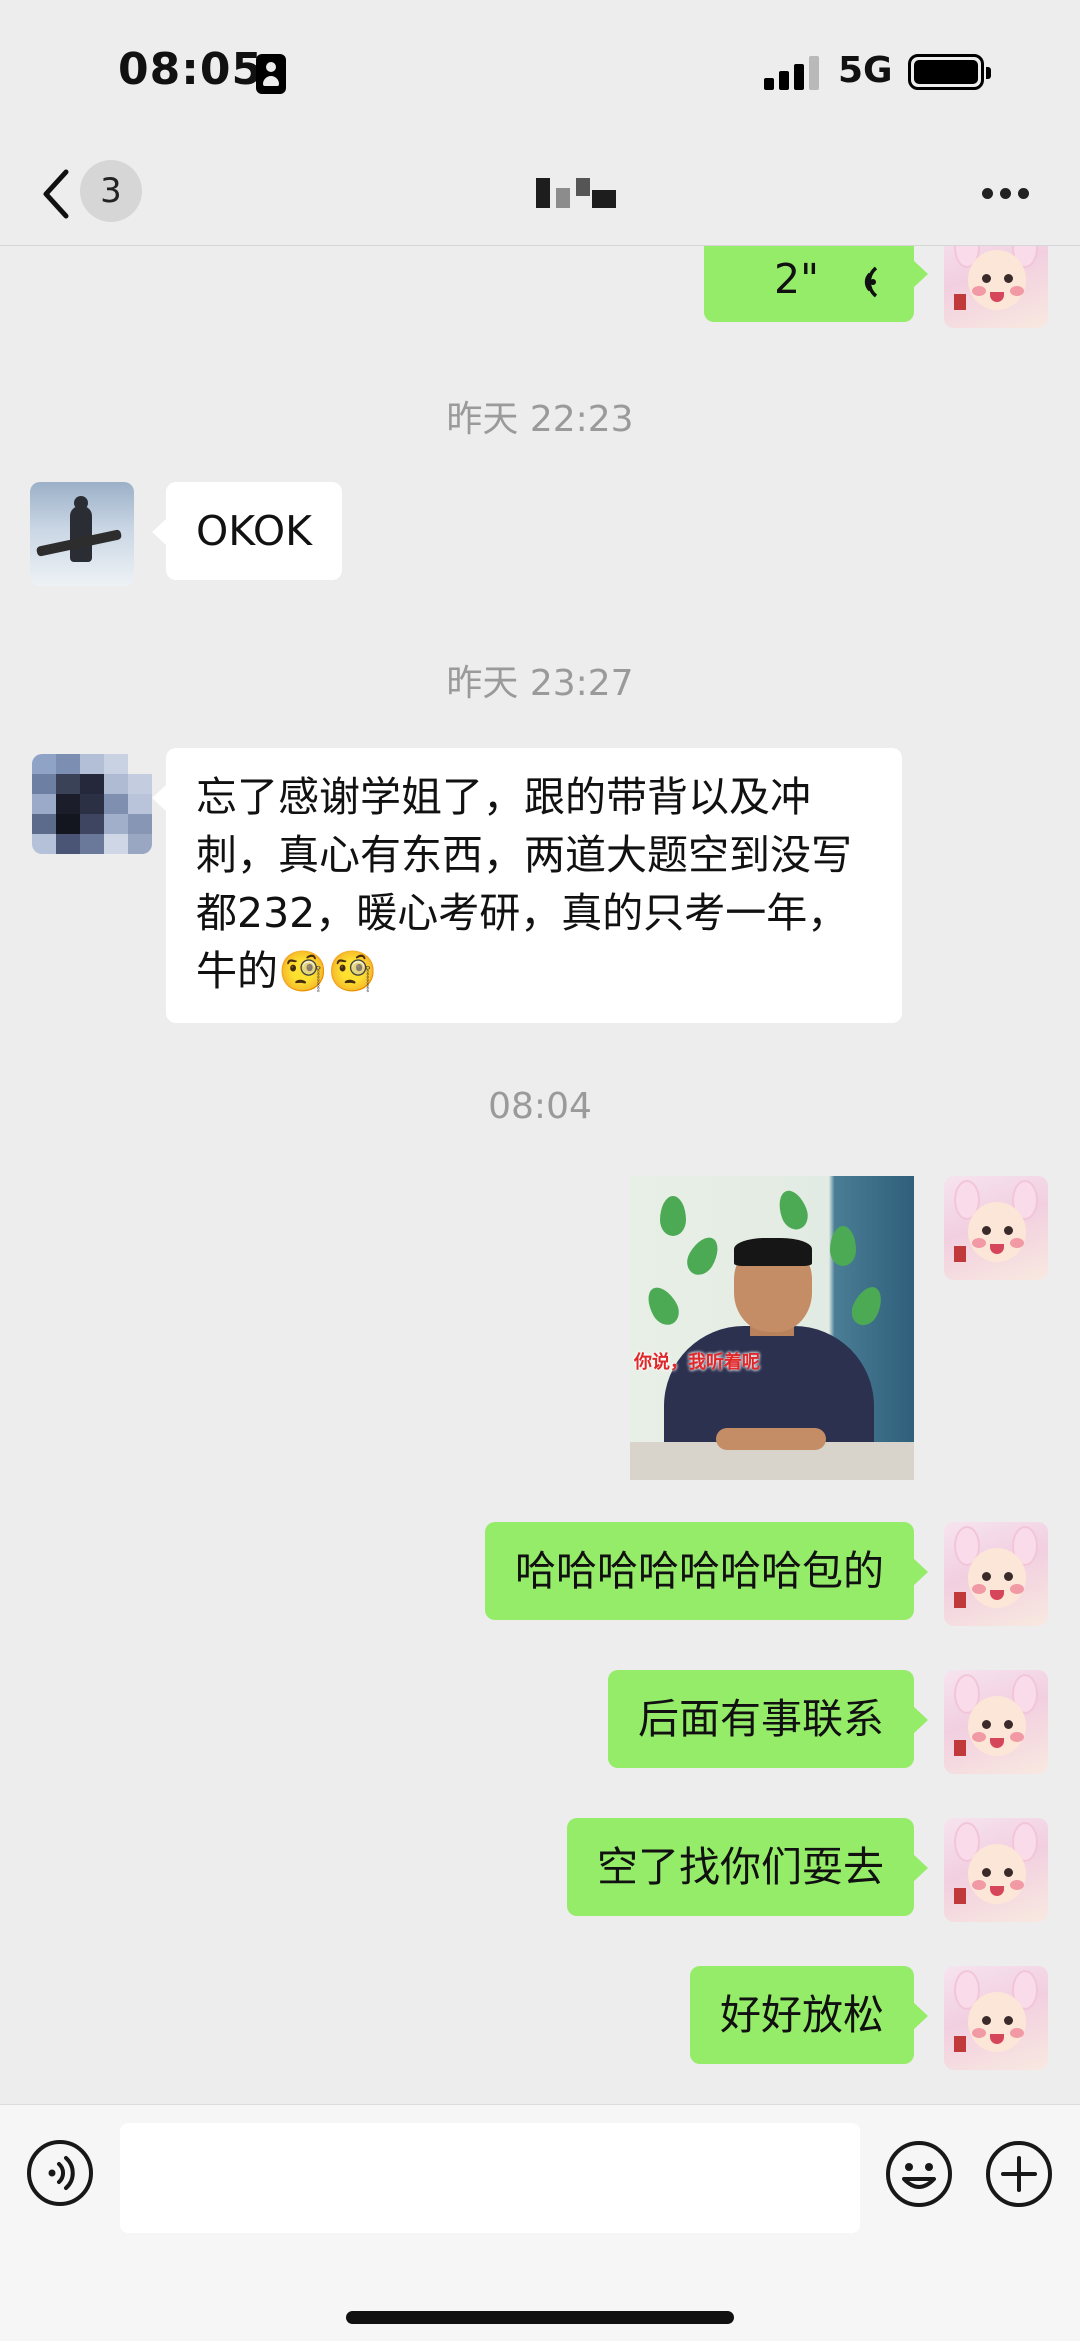 Image resolution: width=1080 pixels, height=2341 pixels. Describe the element at coordinates (796, 279) in the screenshot. I see `voice-duration: 2"` at that location.